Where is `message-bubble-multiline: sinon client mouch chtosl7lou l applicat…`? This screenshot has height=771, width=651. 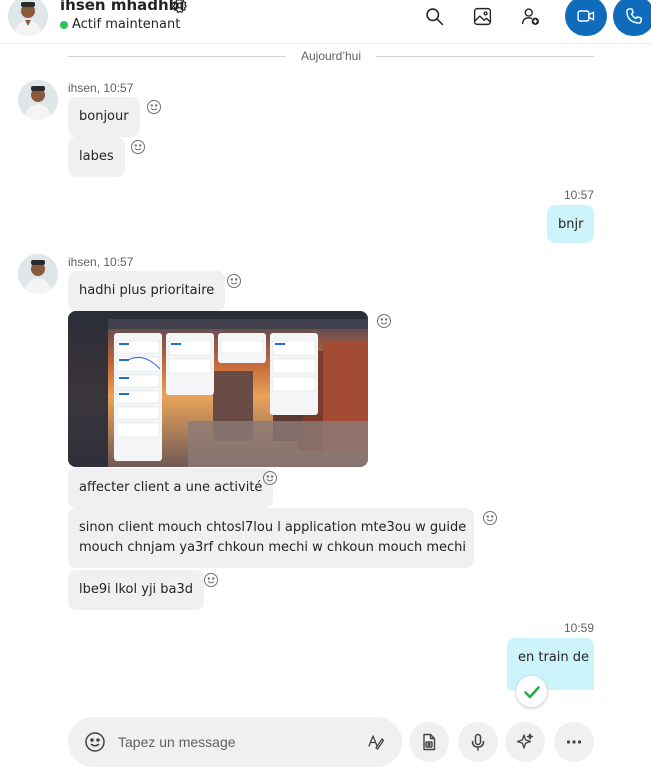
message-bubble-multiline: sinon client mouch chtosl7lou l applicat… is located at coordinates (271, 538).